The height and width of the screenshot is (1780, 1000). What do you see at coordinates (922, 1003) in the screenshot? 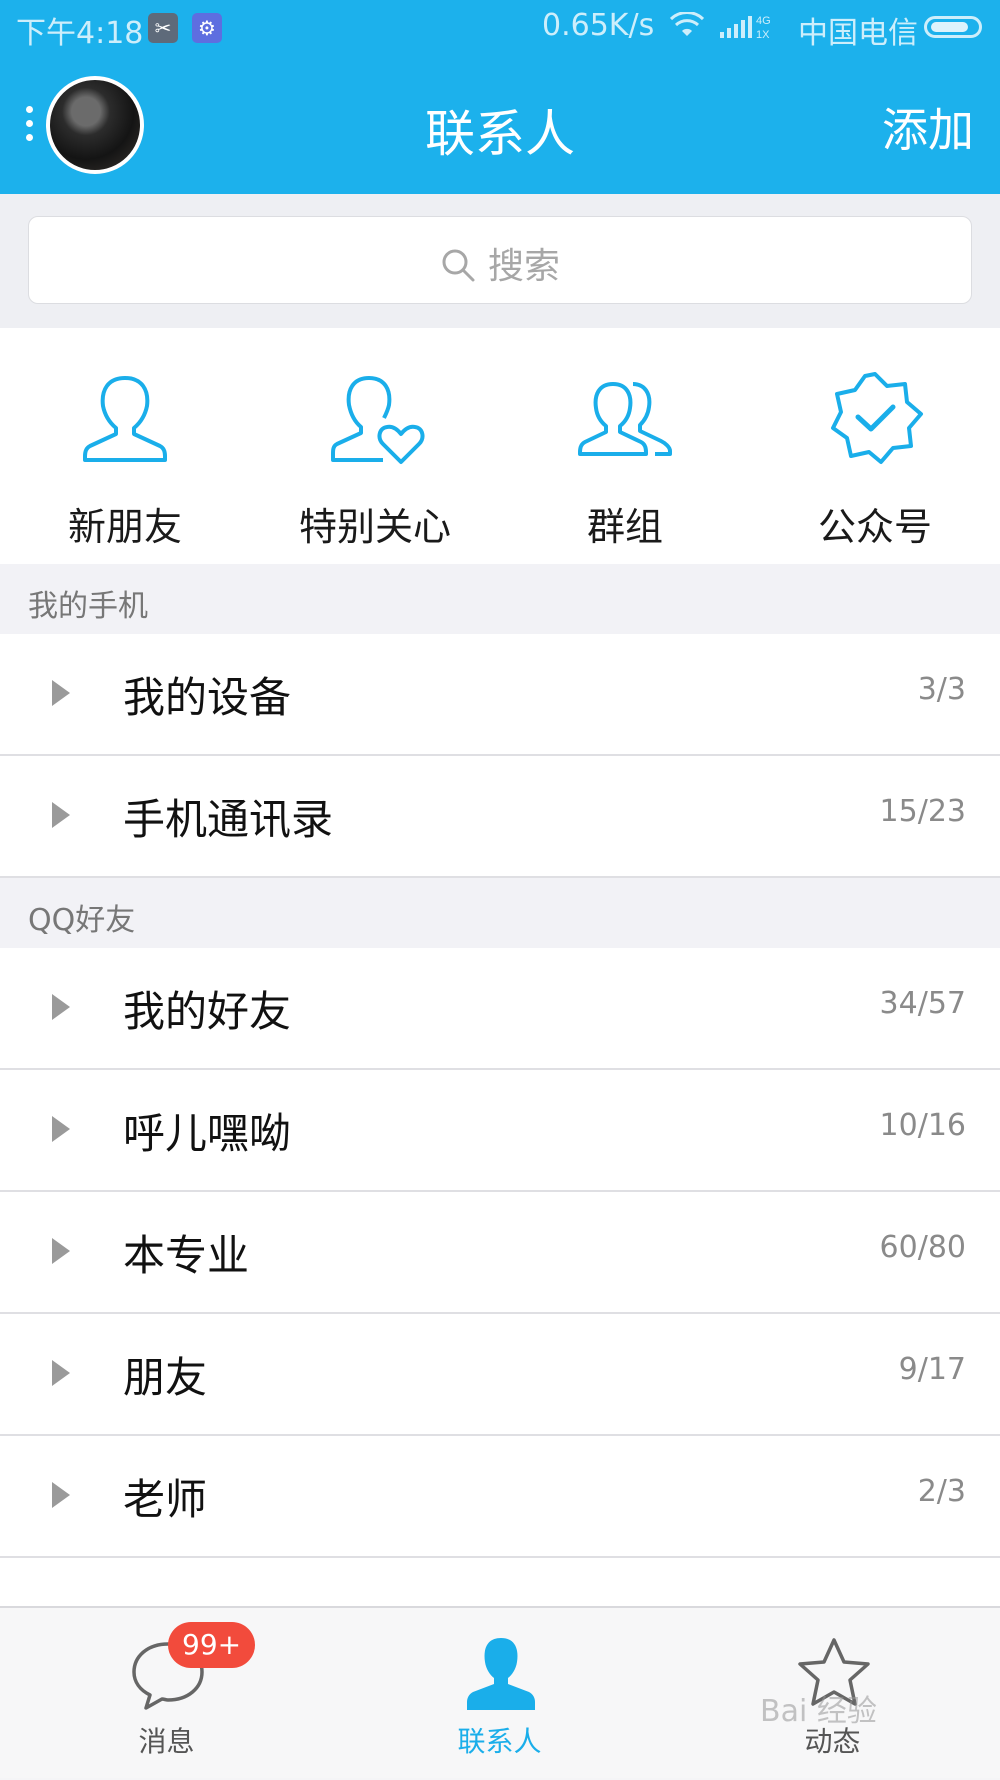
I see `group-count: 34/57` at bounding box center [922, 1003].